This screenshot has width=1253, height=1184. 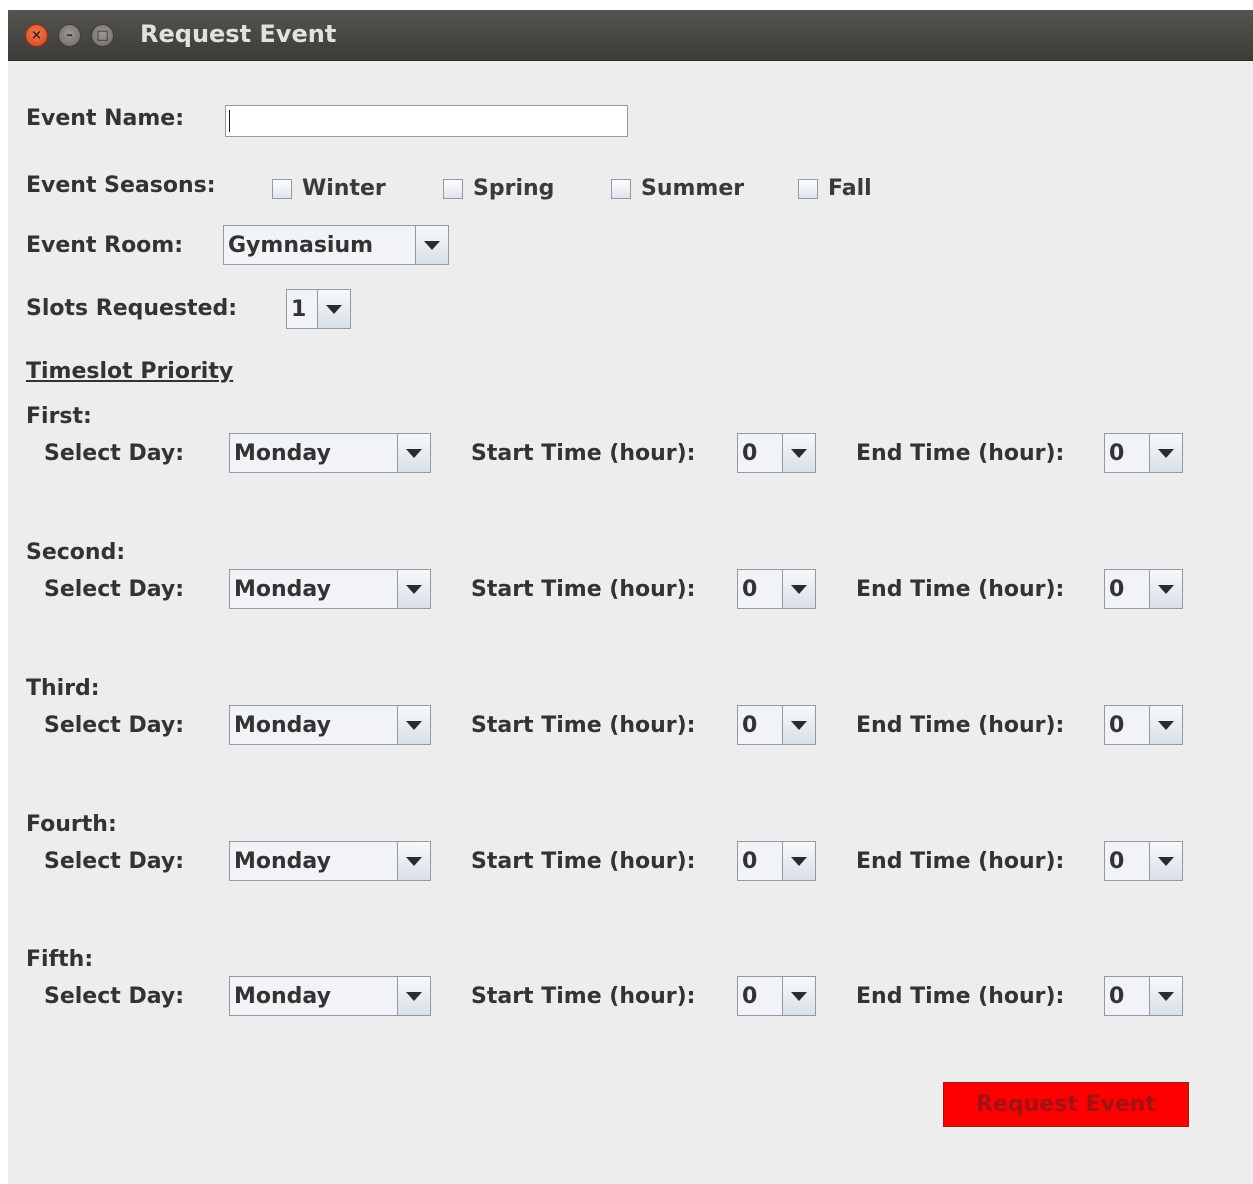 I want to click on fifth-end-time-label: End Time (hour):, so click(x=960, y=996).